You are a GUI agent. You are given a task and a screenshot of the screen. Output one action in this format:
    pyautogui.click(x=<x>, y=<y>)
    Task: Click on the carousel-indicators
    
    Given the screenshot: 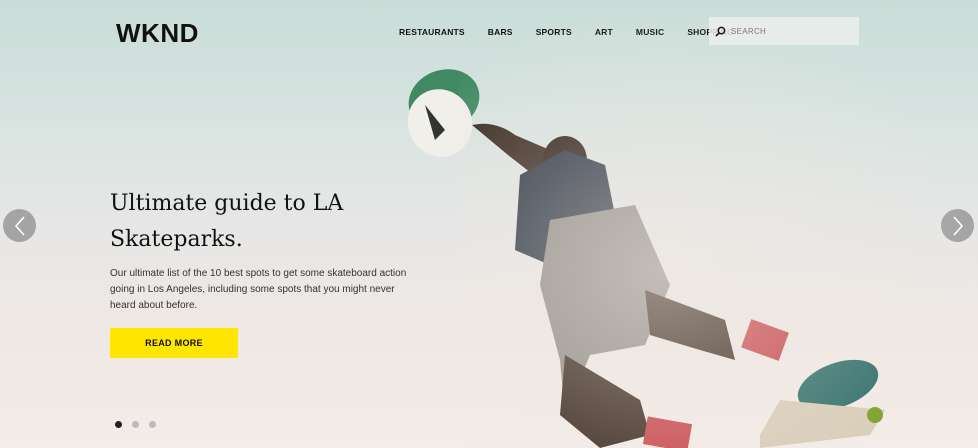 What is the action you would take?
    pyautogui.click(x=135, y=424)
    